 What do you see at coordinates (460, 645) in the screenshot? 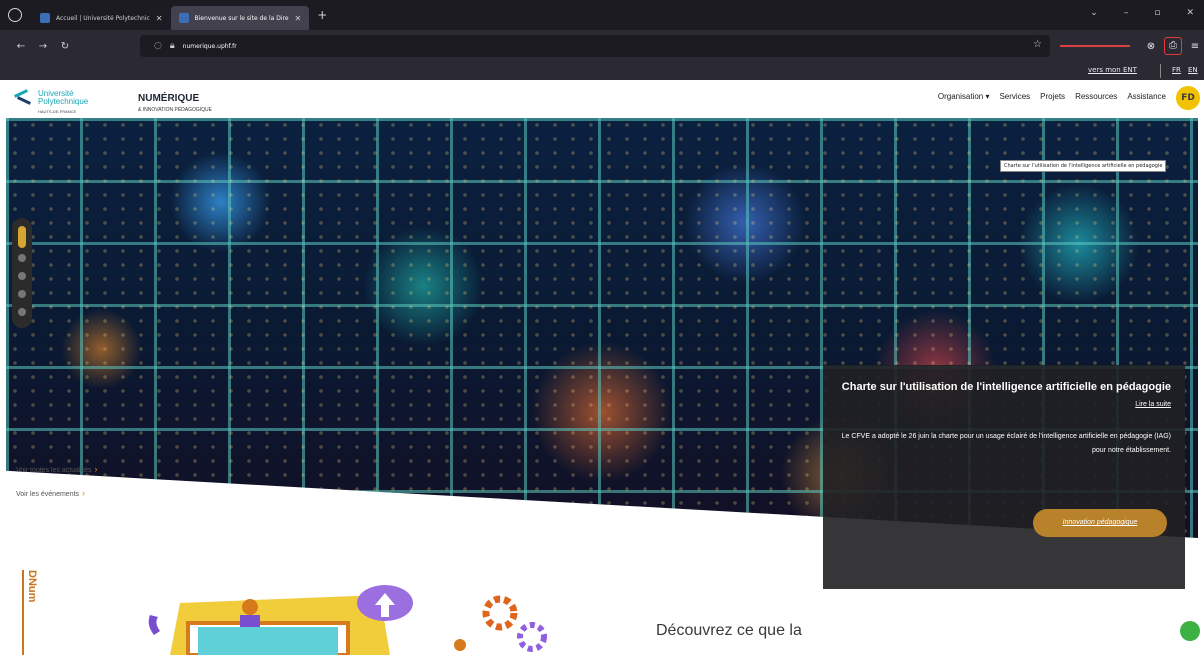
I see `person-small-icon` at bounding box center [460, 645].